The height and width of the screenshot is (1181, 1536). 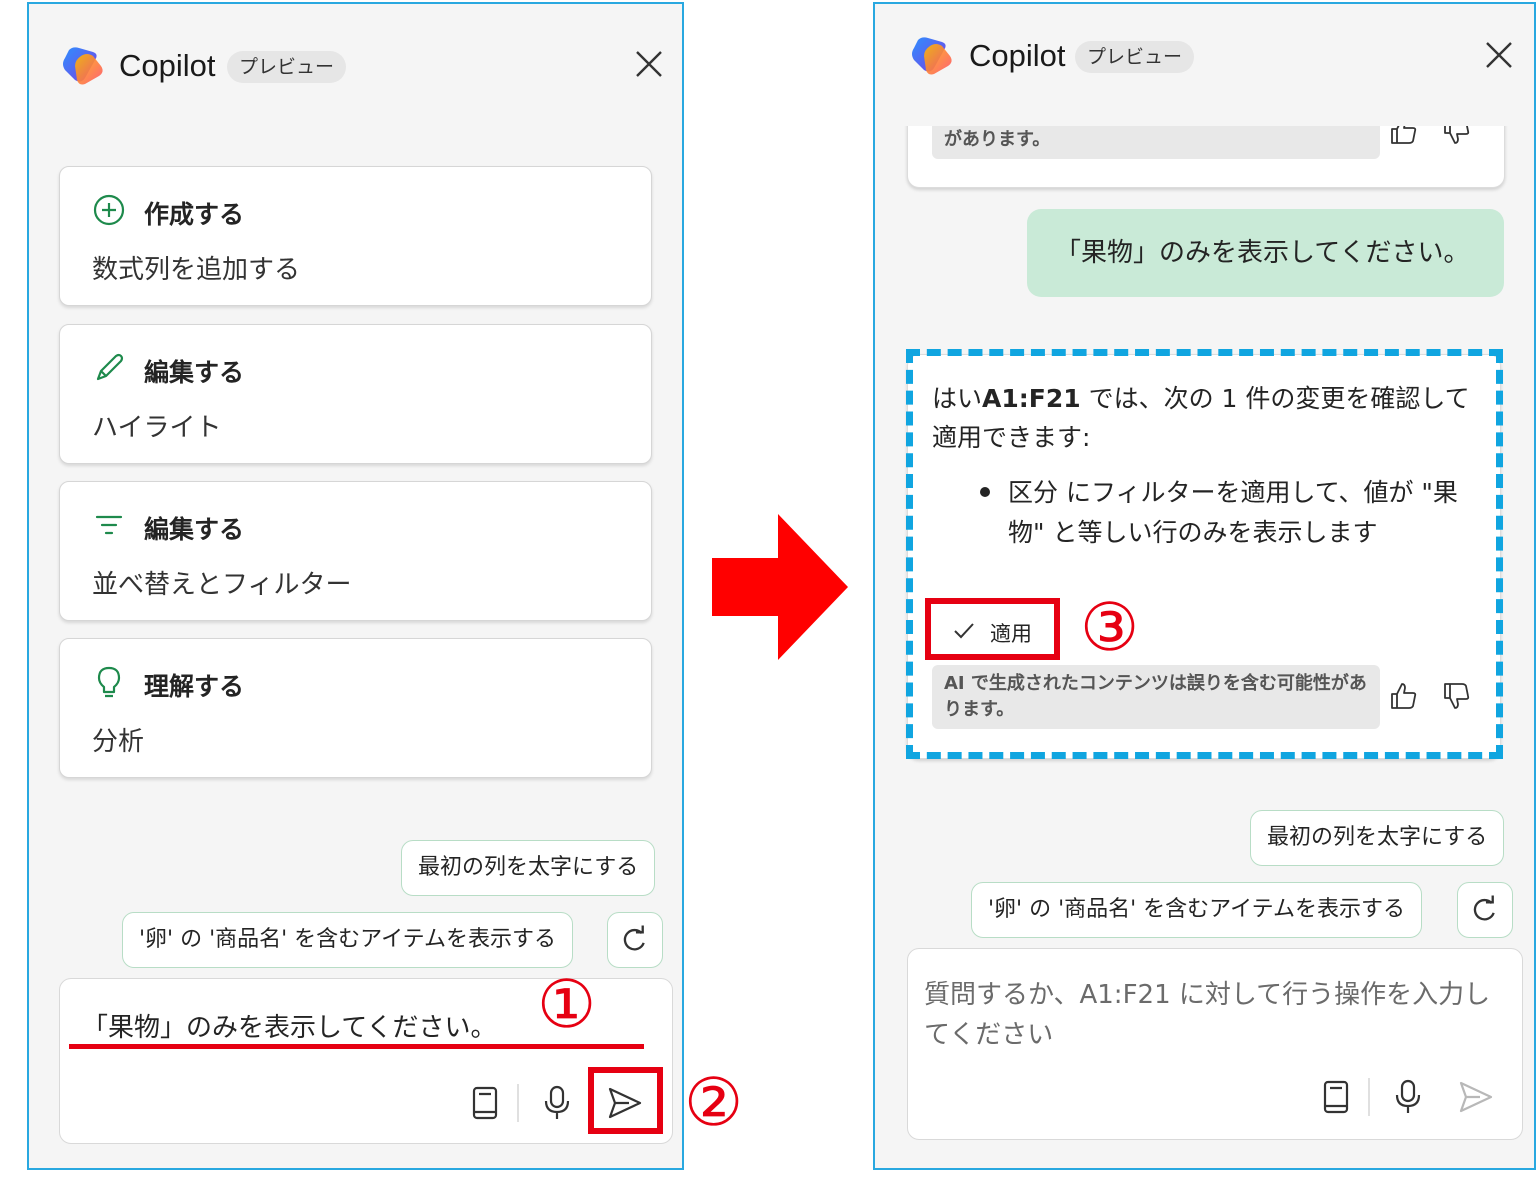 I want to click on card-subtitle: 数式列を追加する, so click(x=196, y=270).